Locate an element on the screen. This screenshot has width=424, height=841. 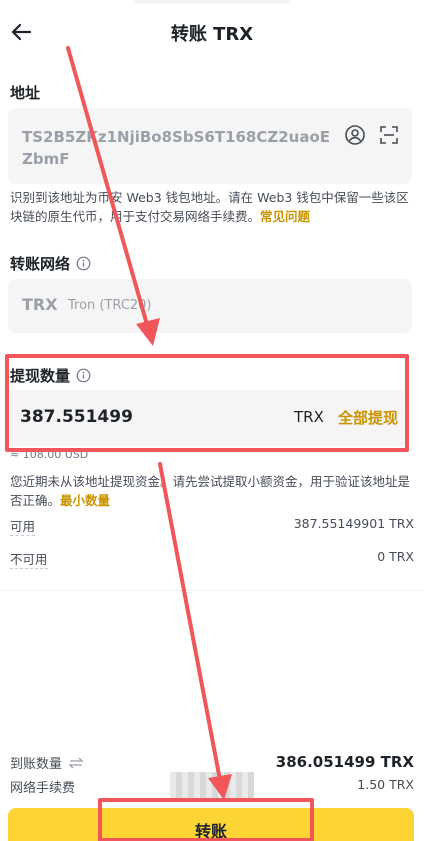
receive-label-text: 到账数量 is located at coordinates (36, 764).